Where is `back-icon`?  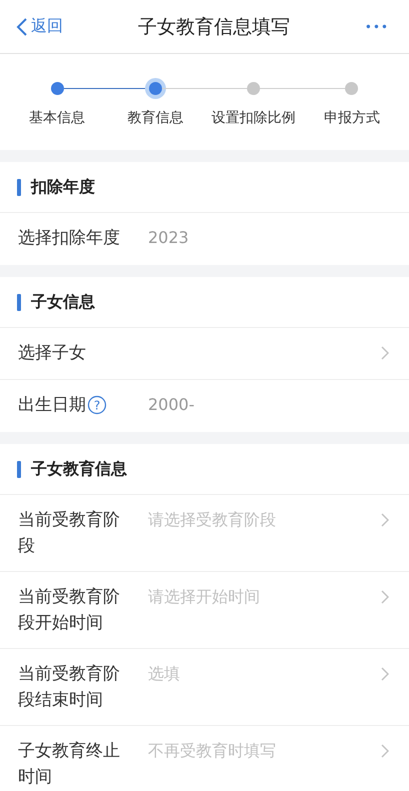
back-icon is located at coordinates (22, 26).